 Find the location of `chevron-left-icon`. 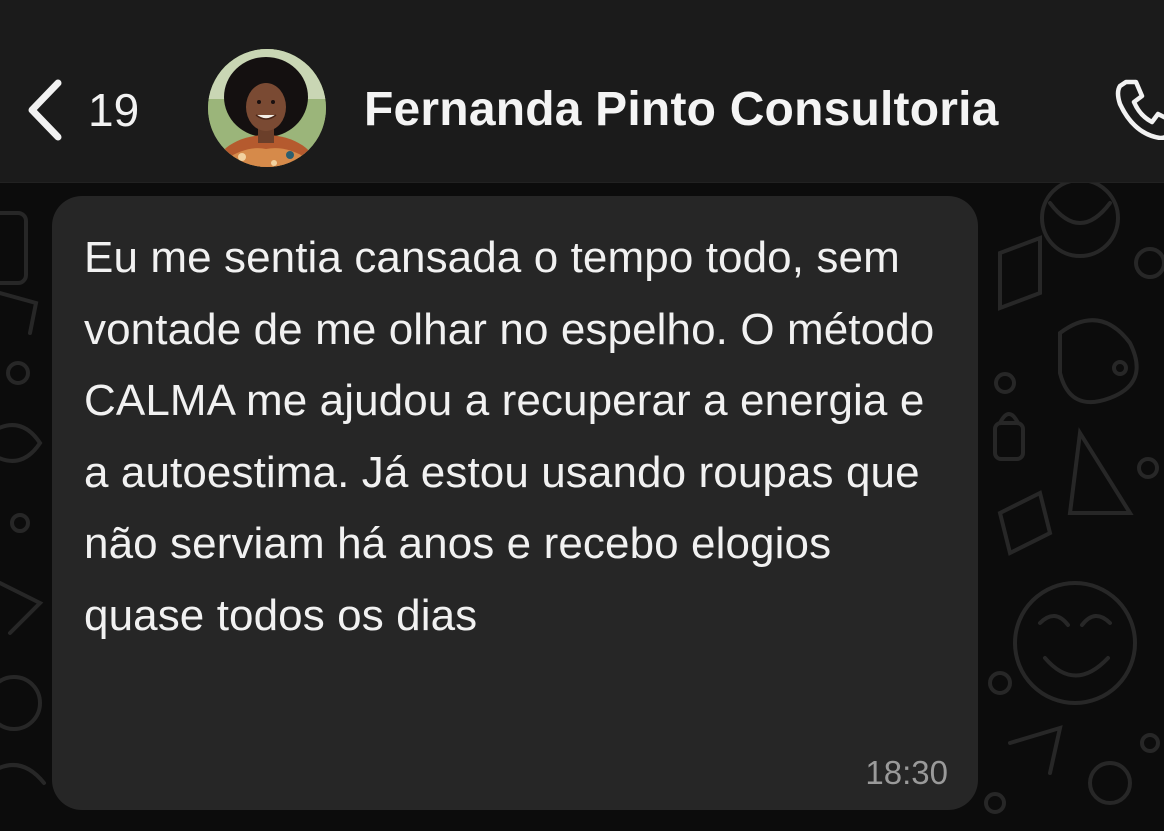

chevron-left-icon is located at coordinates (44, 110).